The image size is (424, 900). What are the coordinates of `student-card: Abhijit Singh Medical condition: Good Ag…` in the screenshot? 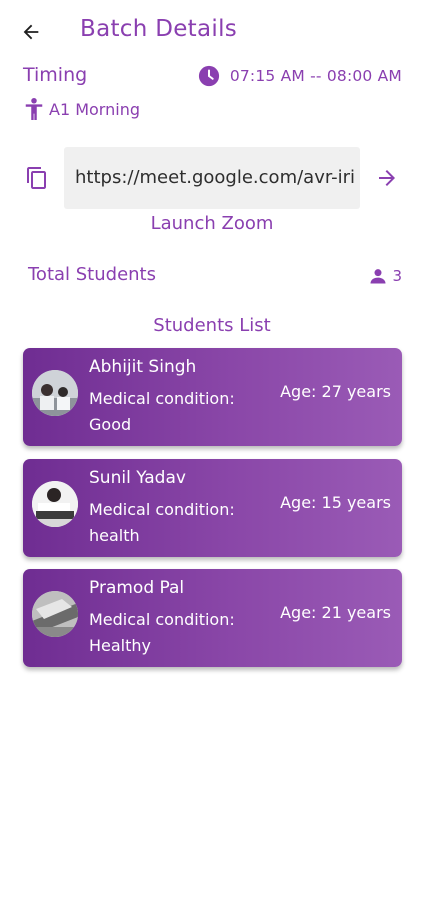 It's located at (212, 397).